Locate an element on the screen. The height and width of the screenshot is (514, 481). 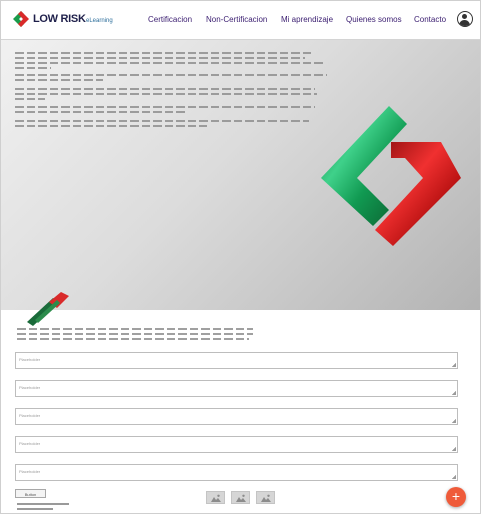
nav-contacto: Contacto is located at coordinates (430, 19).